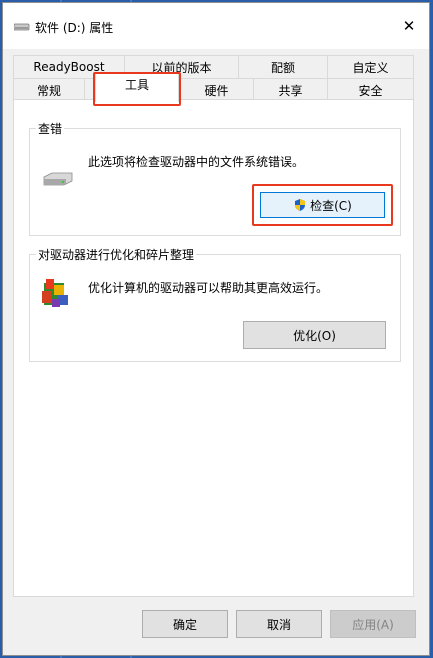  Describe the element at coordinates (208, 288) in the screenshot. I see `optimize-description: 优化计算机的驱动器可以帮助其更高效运行。` at that location.